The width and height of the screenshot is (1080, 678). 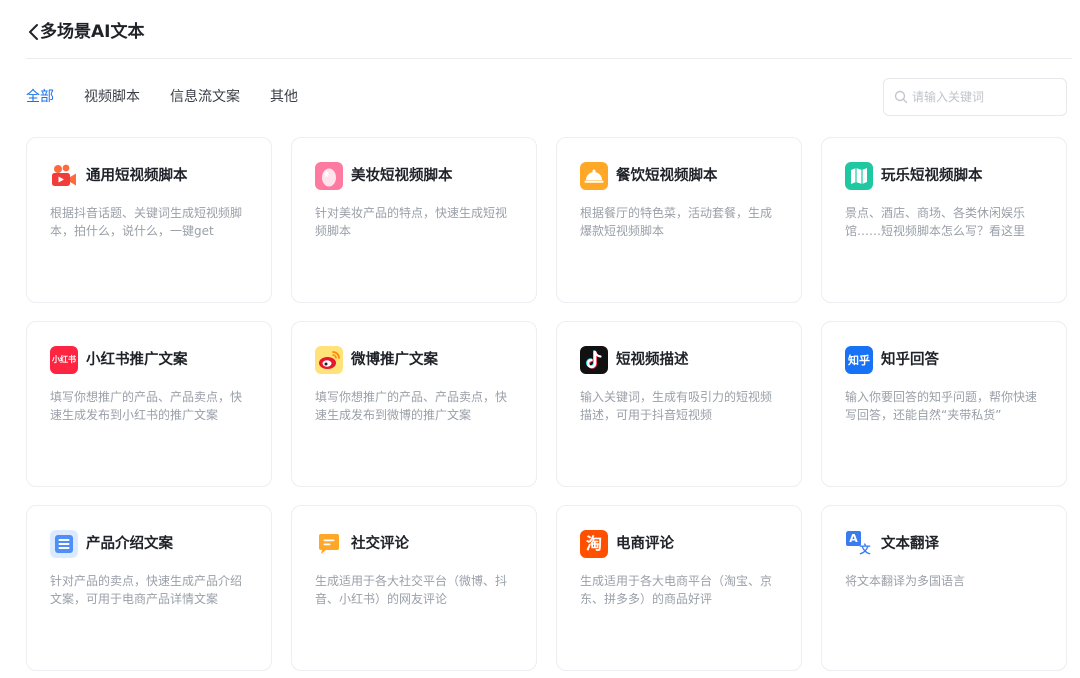 I want to click on tab-video-script: 视频脚本, so click(x=112, y=97).